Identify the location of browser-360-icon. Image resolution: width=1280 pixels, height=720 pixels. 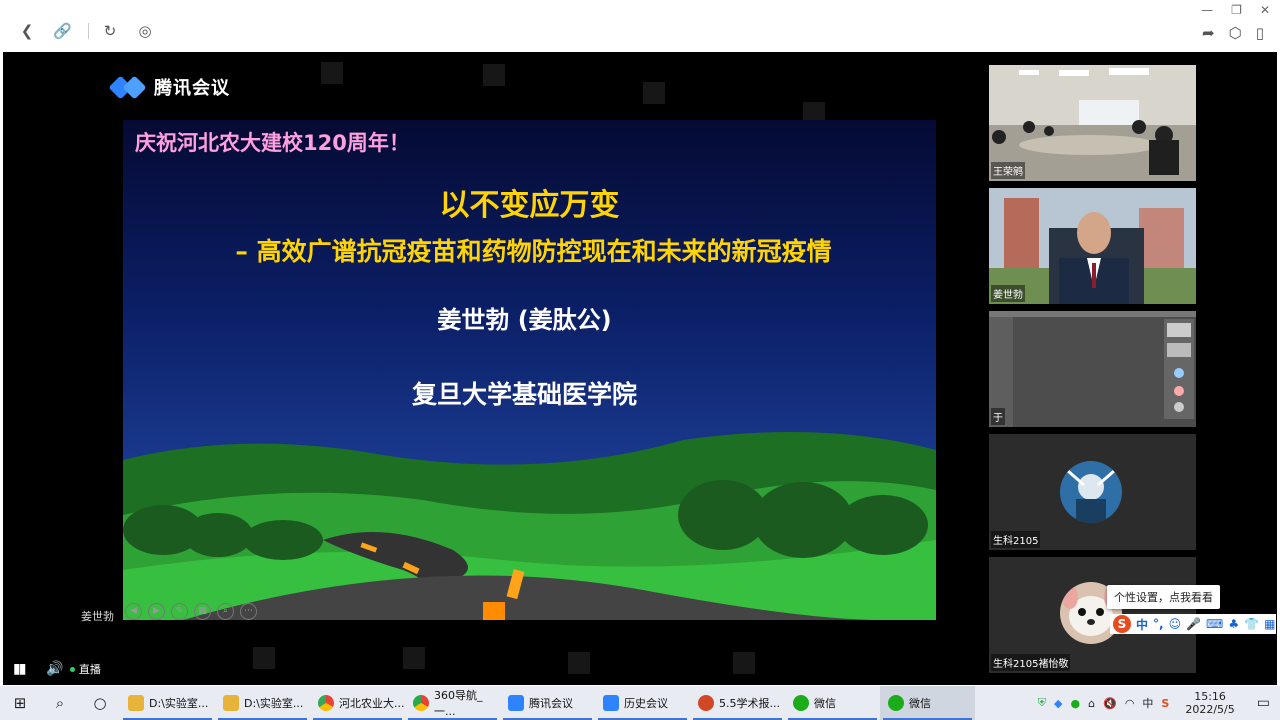
(421, 703).